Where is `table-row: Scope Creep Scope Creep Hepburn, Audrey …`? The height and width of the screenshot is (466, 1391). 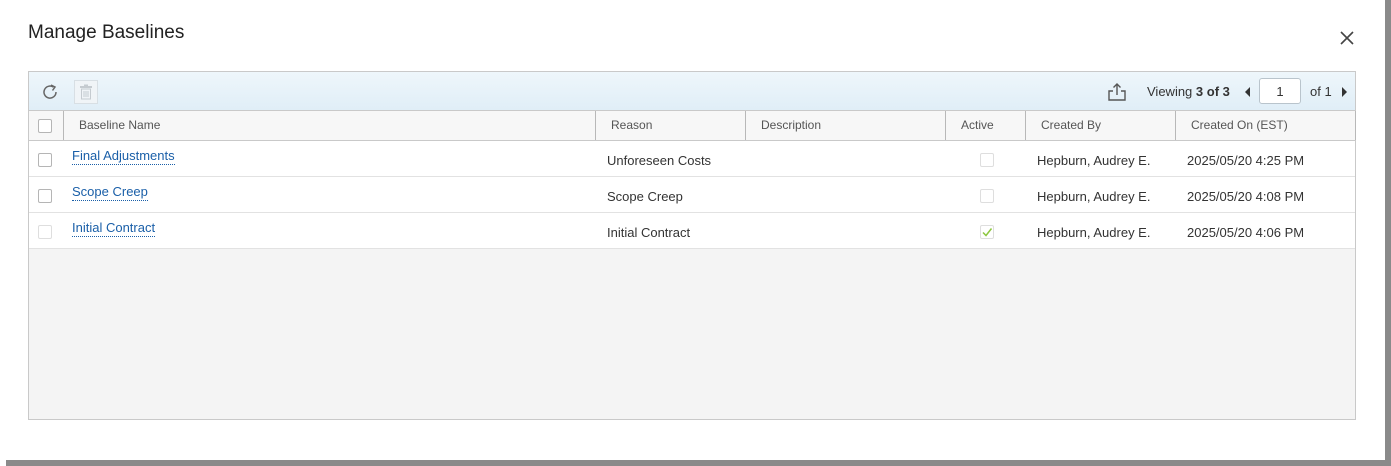
table-row: Scope Creep Scope Creep Hepburn, Audrey … is located at coordinates (692, 195).